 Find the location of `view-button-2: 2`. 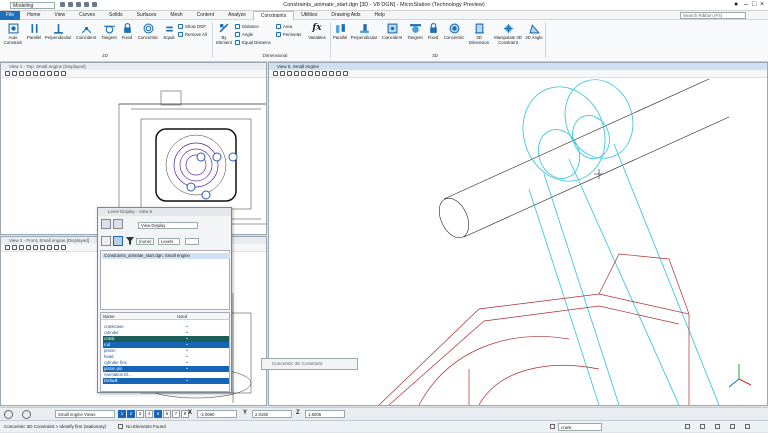

view-button-2: 2 is located at coordinates (131, 414).